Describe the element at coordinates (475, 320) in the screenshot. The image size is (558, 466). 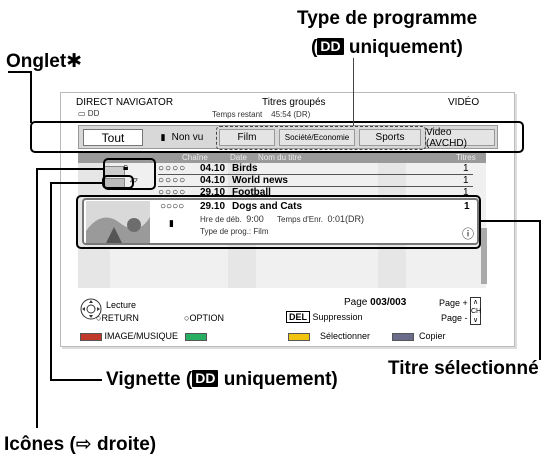
I see `chevron-down-icon: ∨` at that location.